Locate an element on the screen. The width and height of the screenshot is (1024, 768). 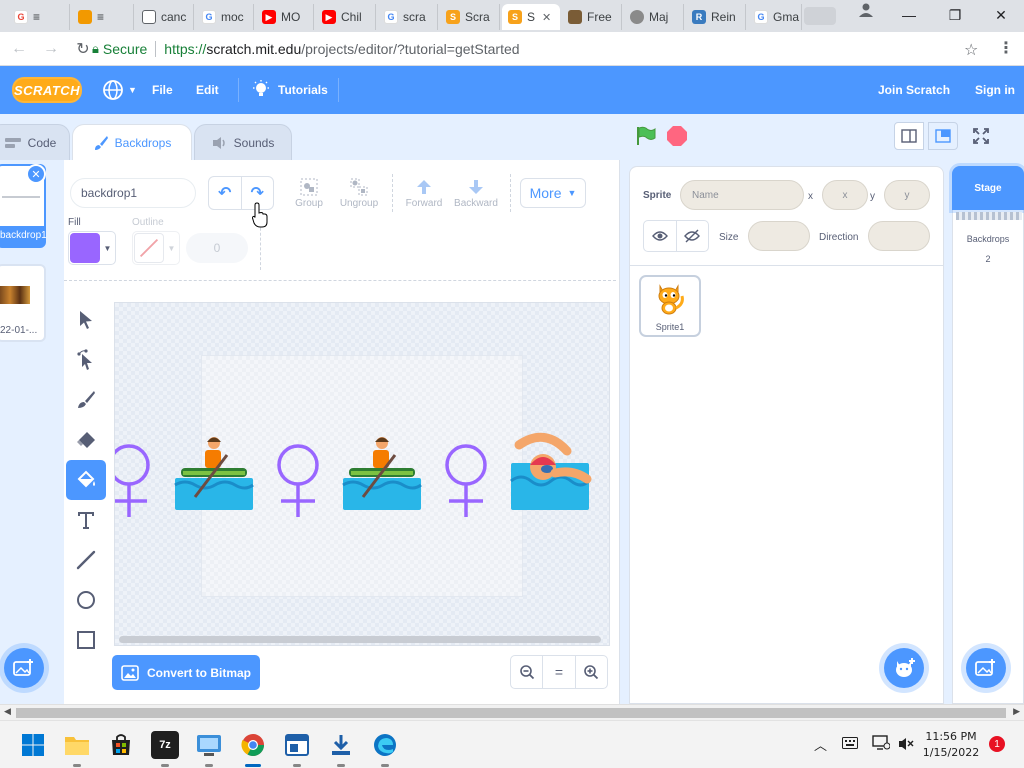
edit-menu: Edit is located at coordinates (207, 90).